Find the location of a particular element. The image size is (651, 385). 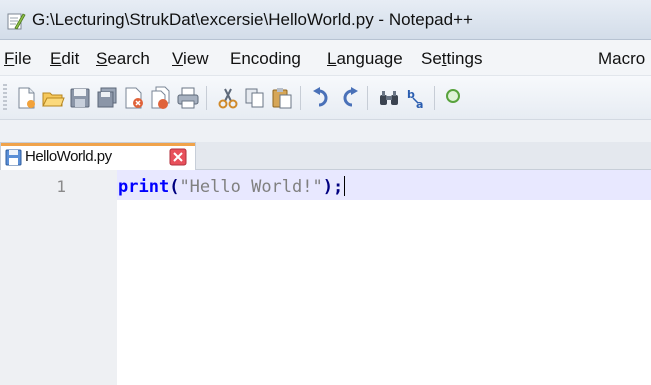

paste-icon is located at coordinates (282, 98).